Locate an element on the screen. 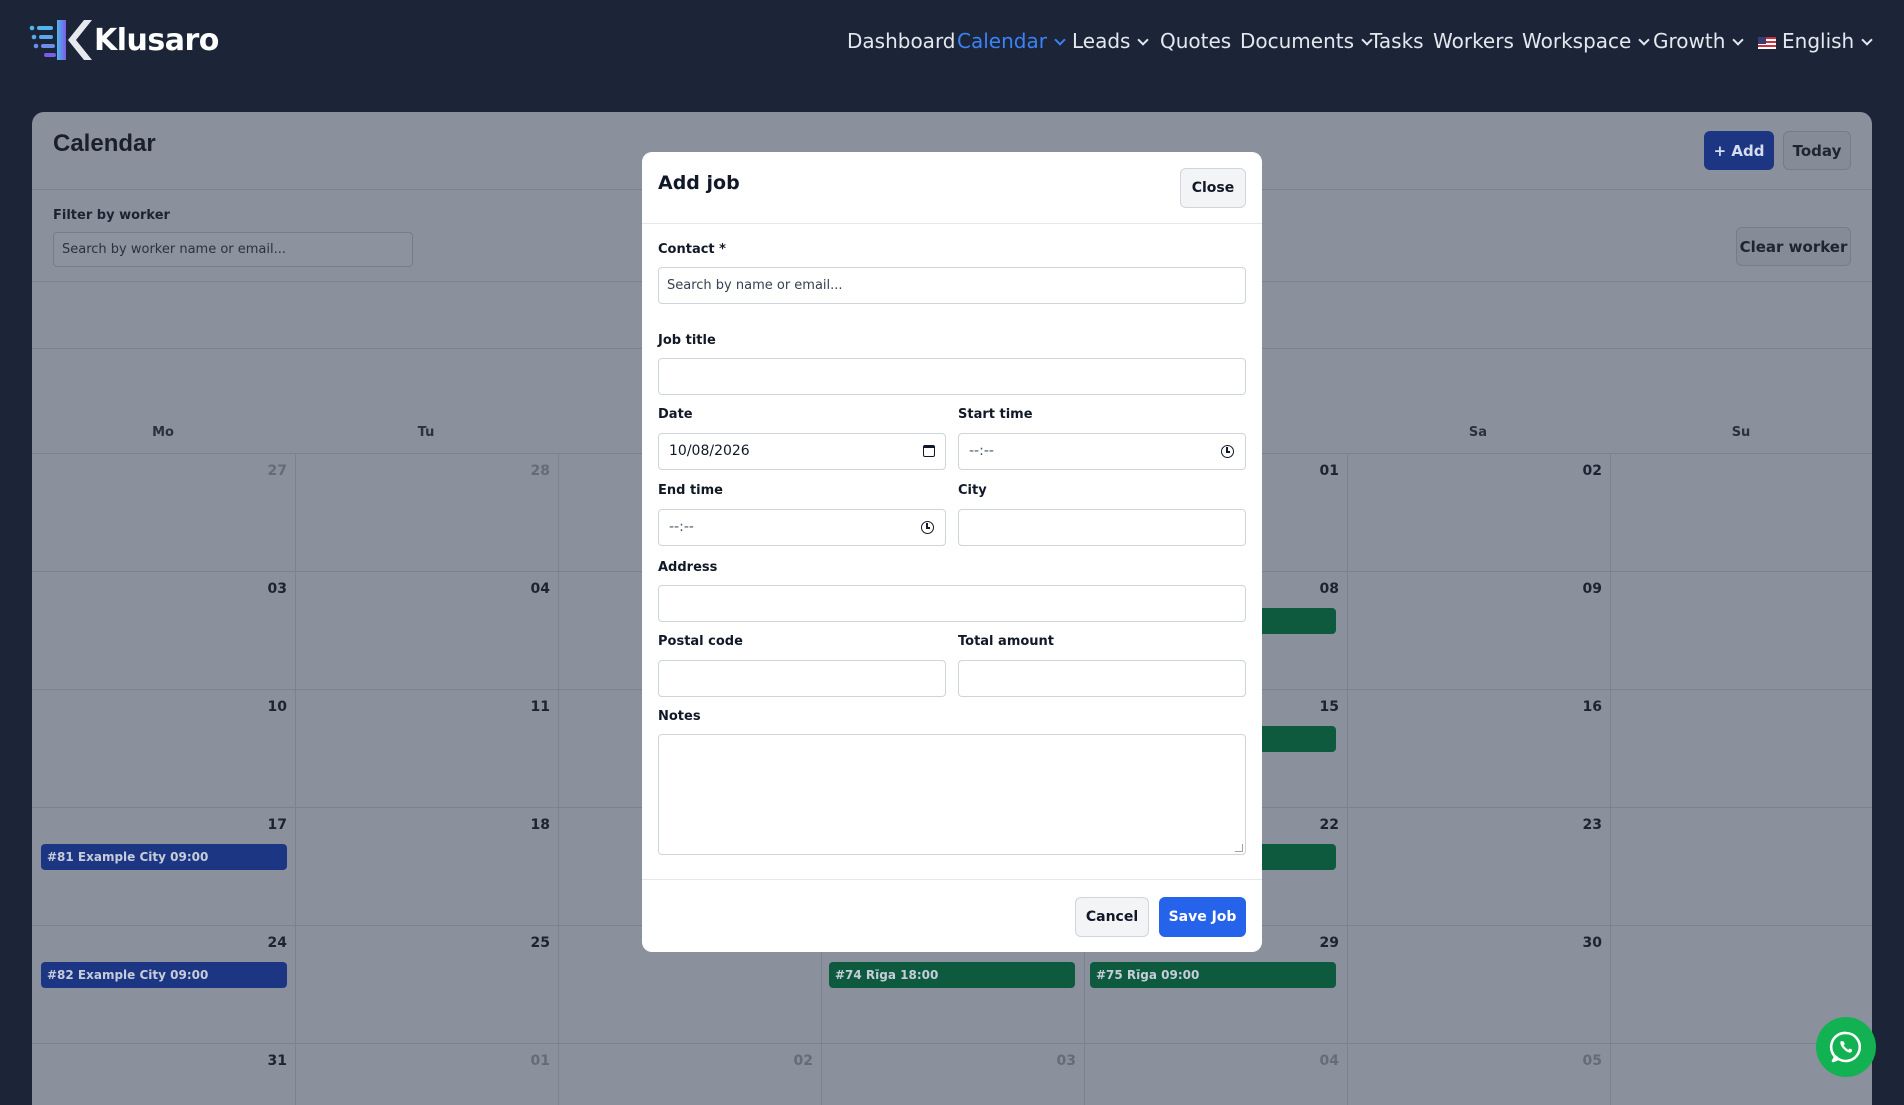  clear-worker-button: Clear worker is located at coordinates (1793, 246).